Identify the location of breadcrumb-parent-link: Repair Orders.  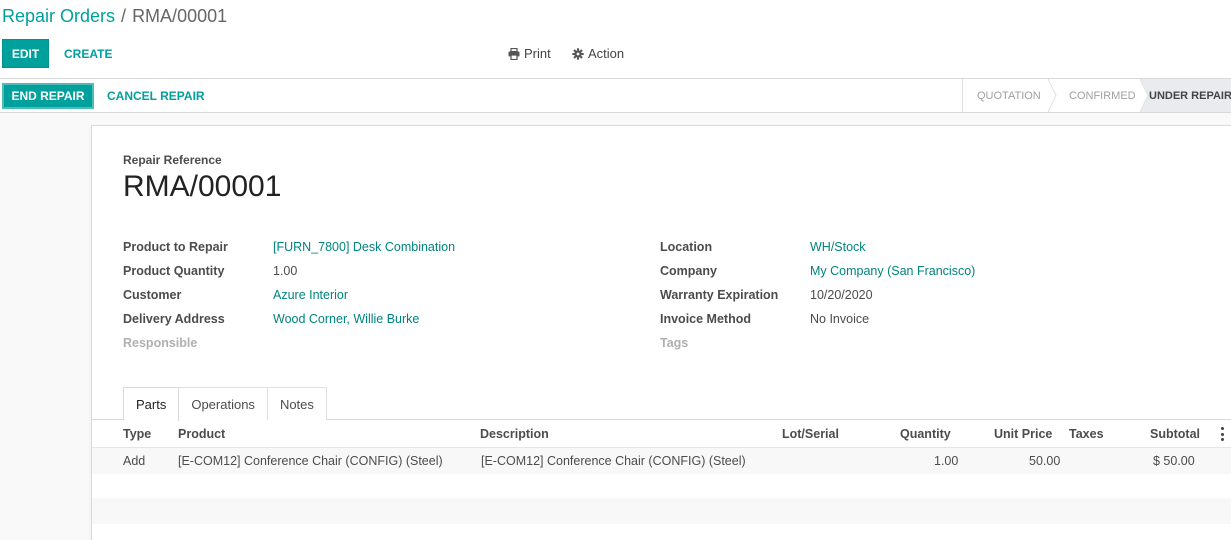
(58, 16).